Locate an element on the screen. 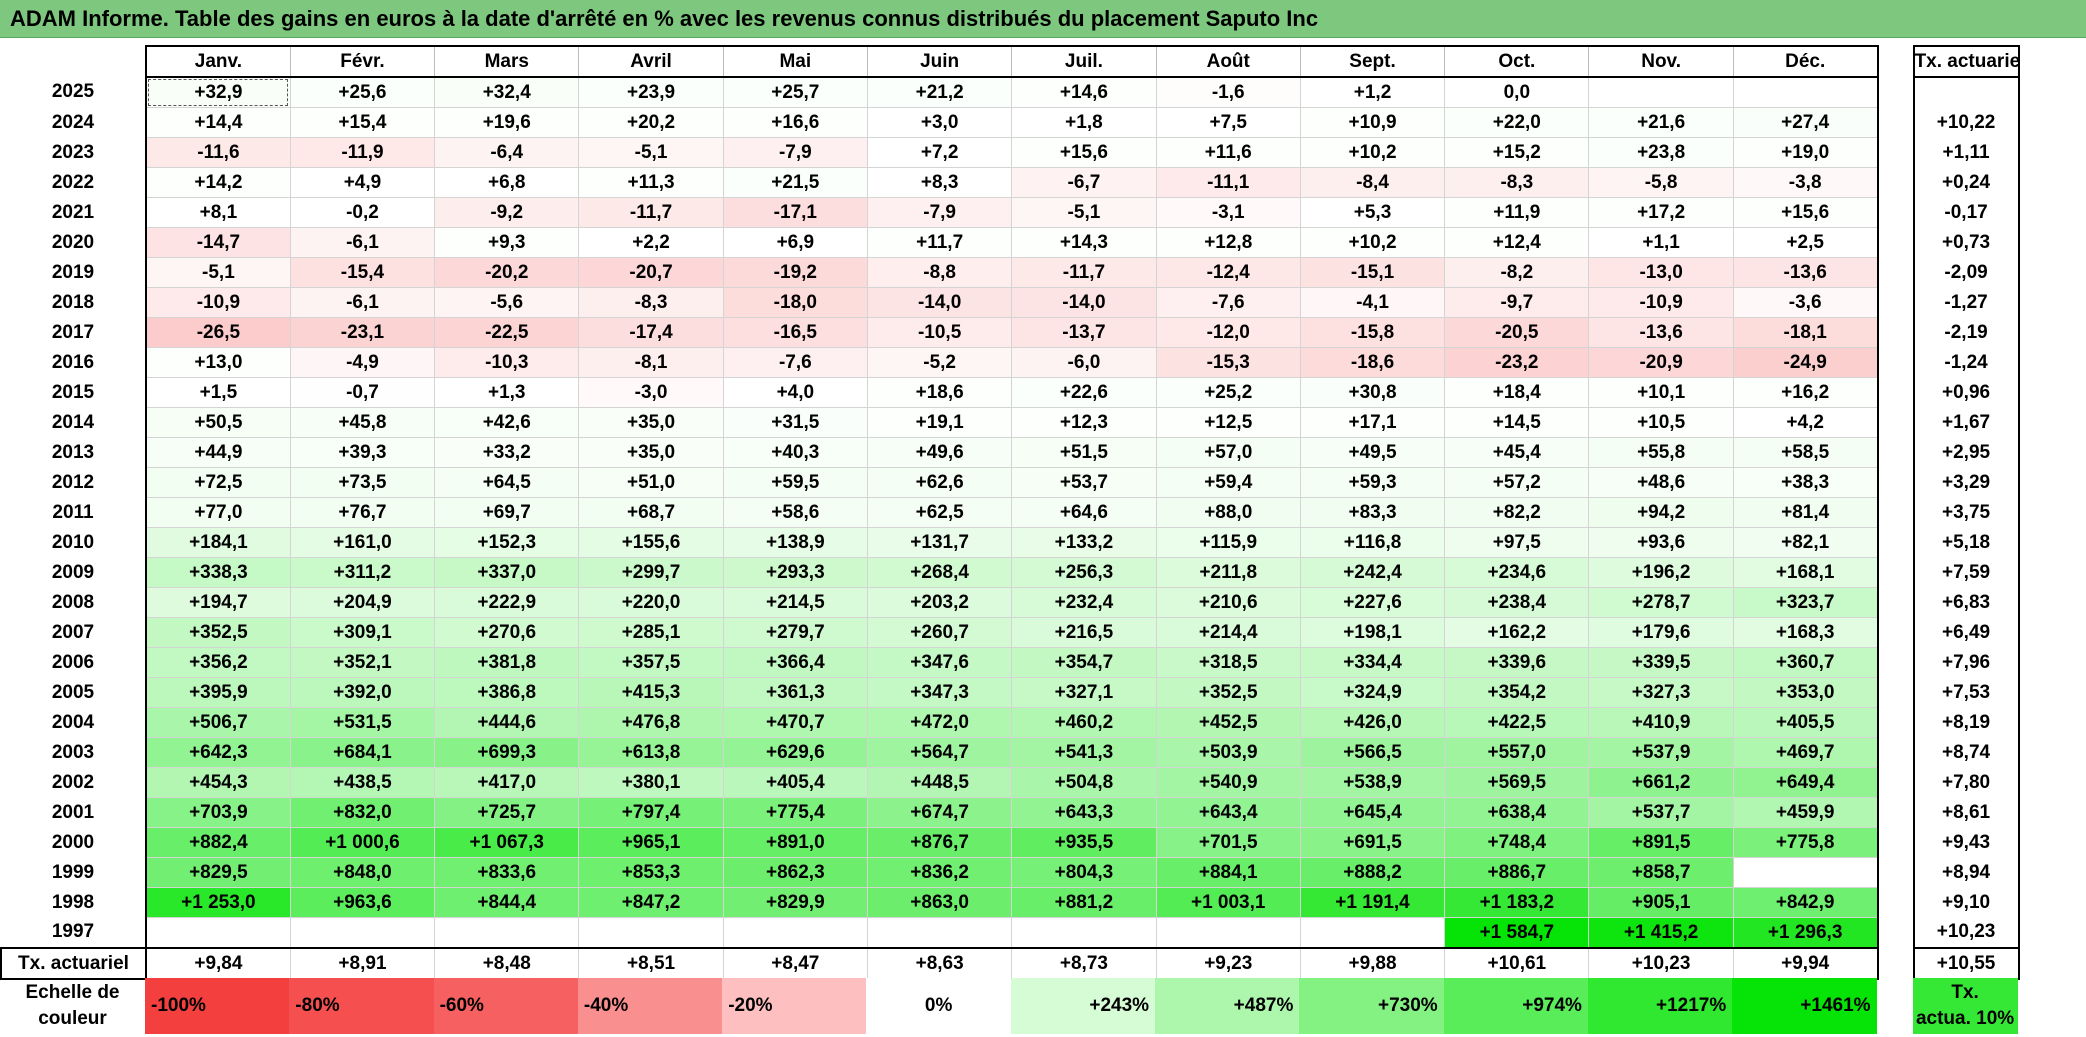 Image resolution: width=2086 pixels, height=1037 pixels. tx-cell: +6,83 is located at coordinates (1966, 602).